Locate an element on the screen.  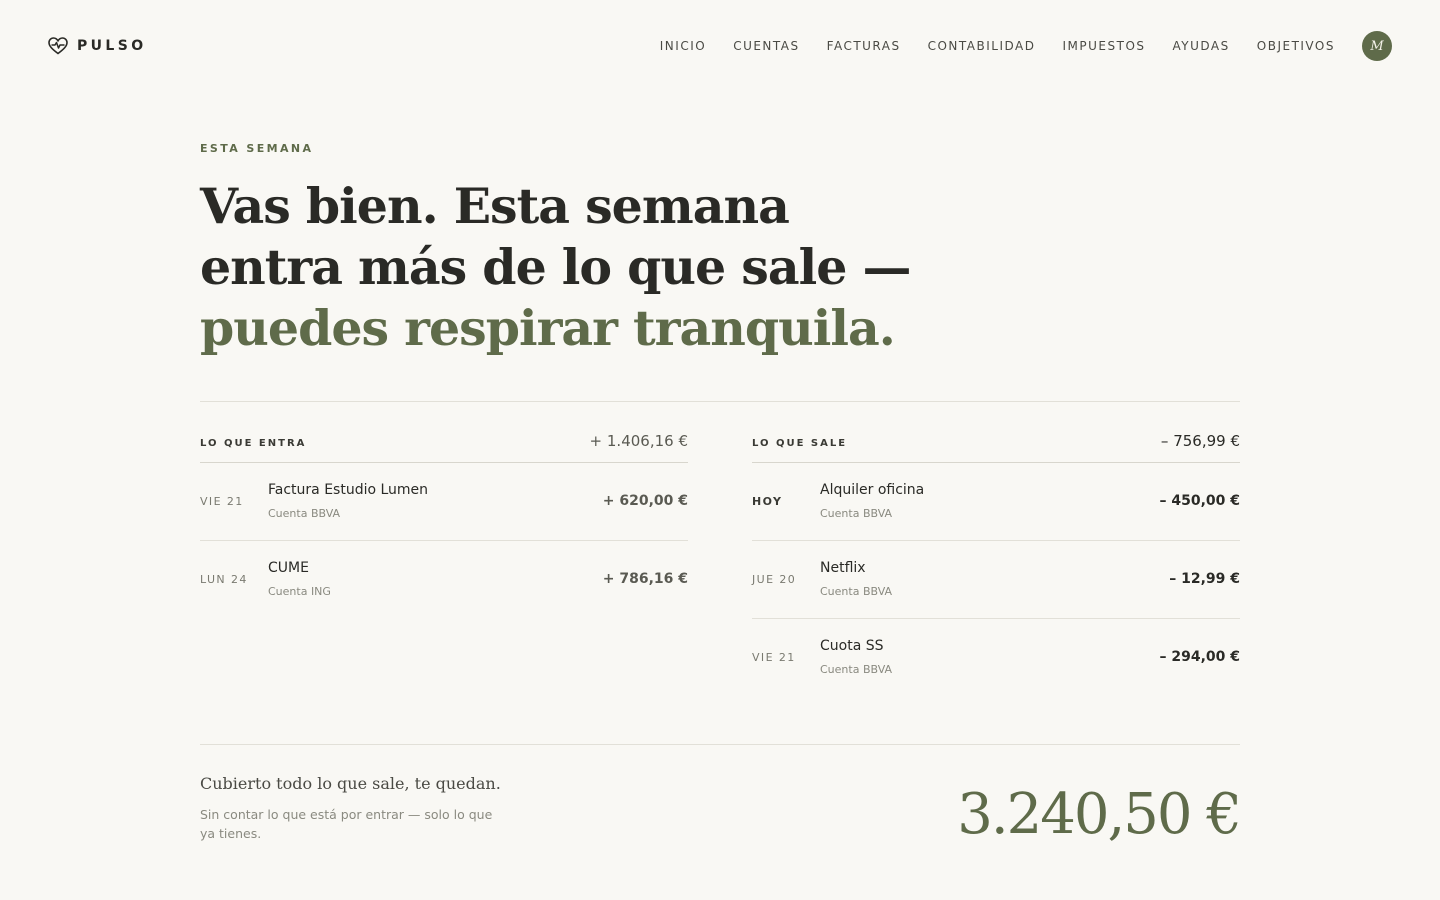
avatar: M is located at coordinates (1377, 46).